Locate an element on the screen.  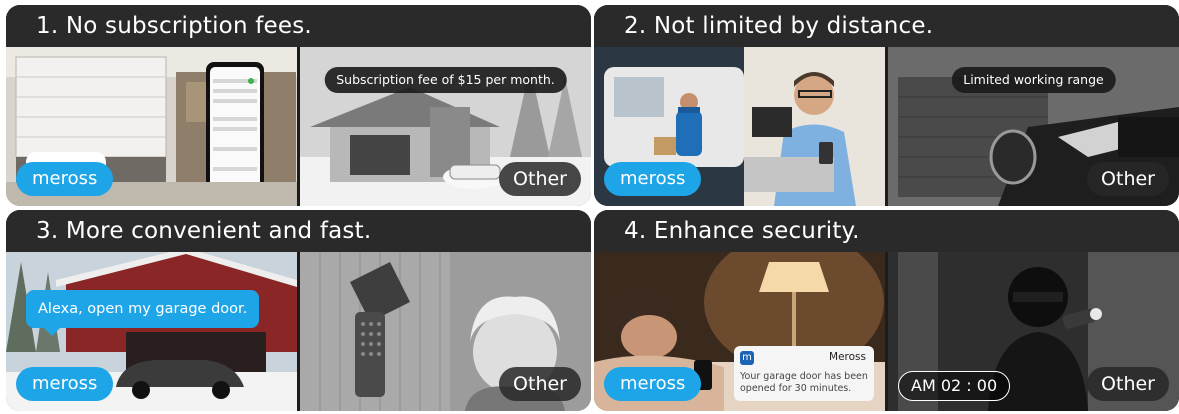
notification-app-name: Meross is located at coordinates (847, 357).